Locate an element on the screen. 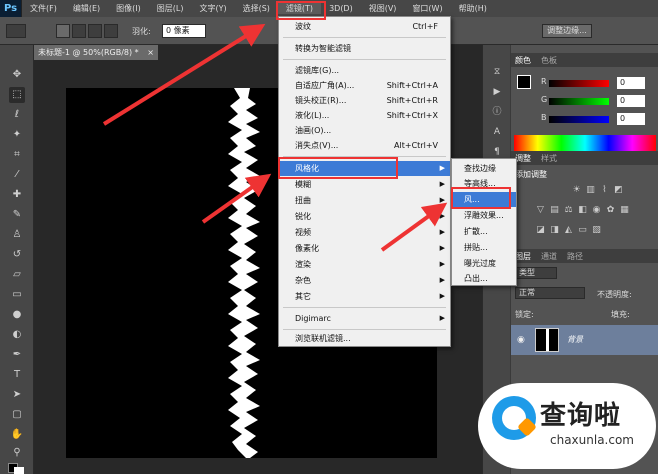  watermark-chinese-text: 查询啦 is located at coordinates (581, 416).